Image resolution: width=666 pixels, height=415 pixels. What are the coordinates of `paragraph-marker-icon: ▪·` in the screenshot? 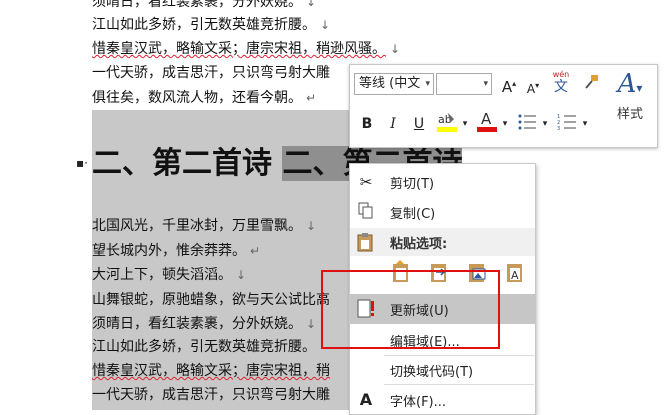 It's located at (82, 163).